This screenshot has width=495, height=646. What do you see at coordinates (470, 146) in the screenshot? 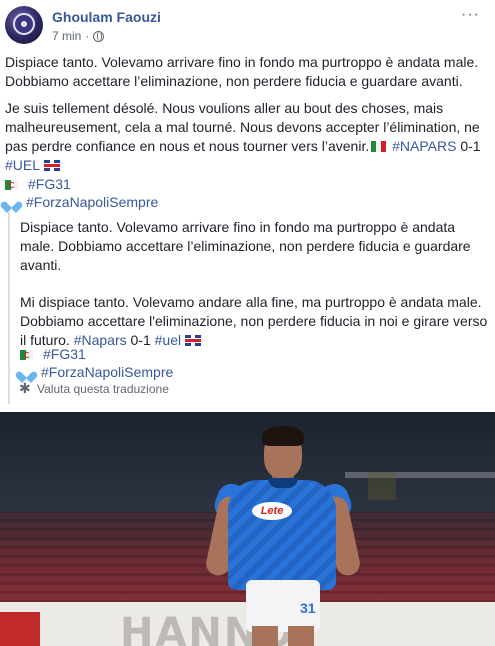
I see `score-text: 0-1` at bounding box center [470, 146].